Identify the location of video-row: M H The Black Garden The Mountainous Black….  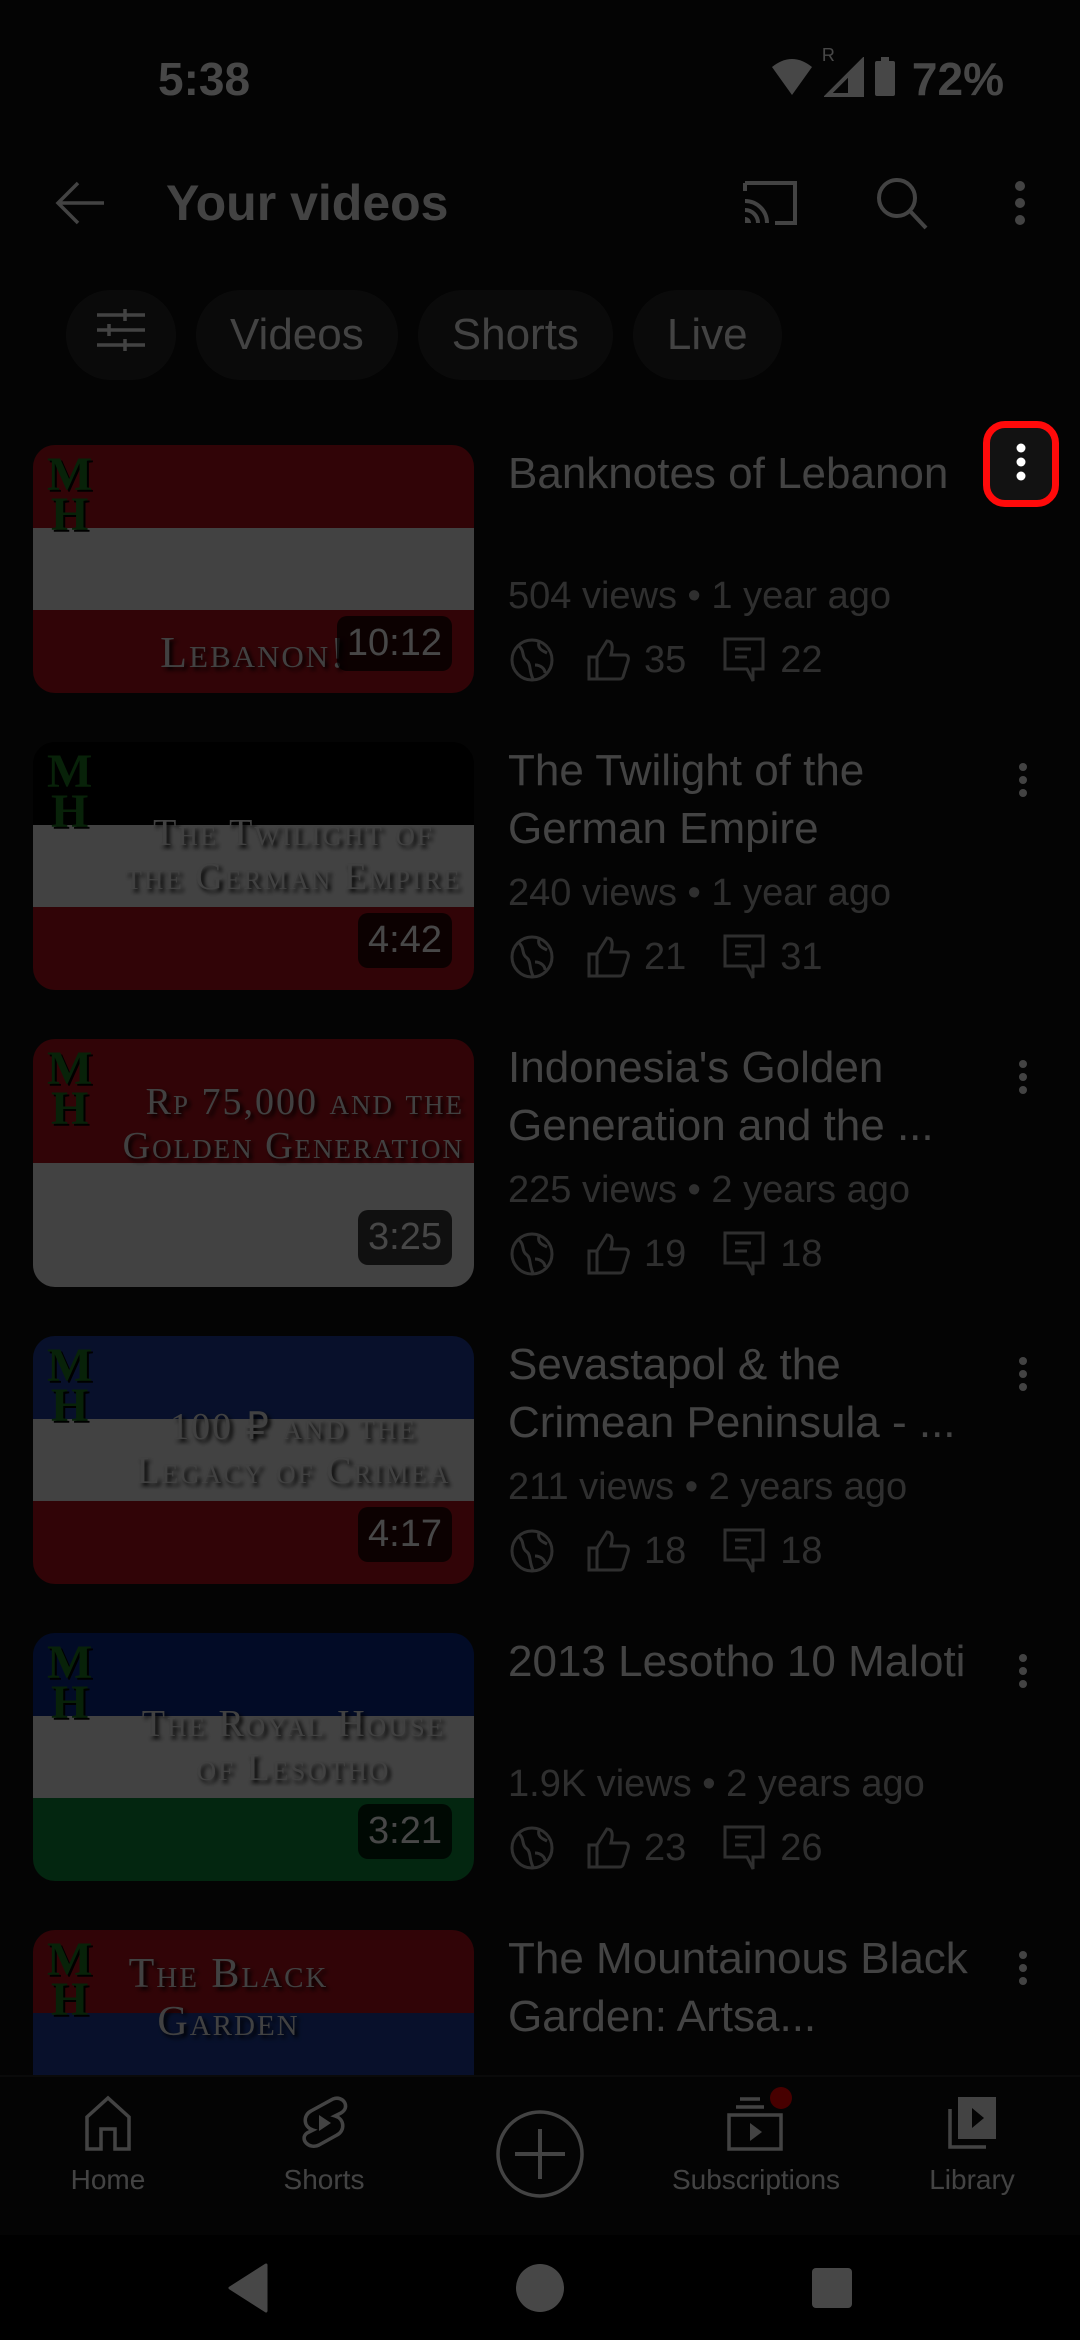
(540, 2002).